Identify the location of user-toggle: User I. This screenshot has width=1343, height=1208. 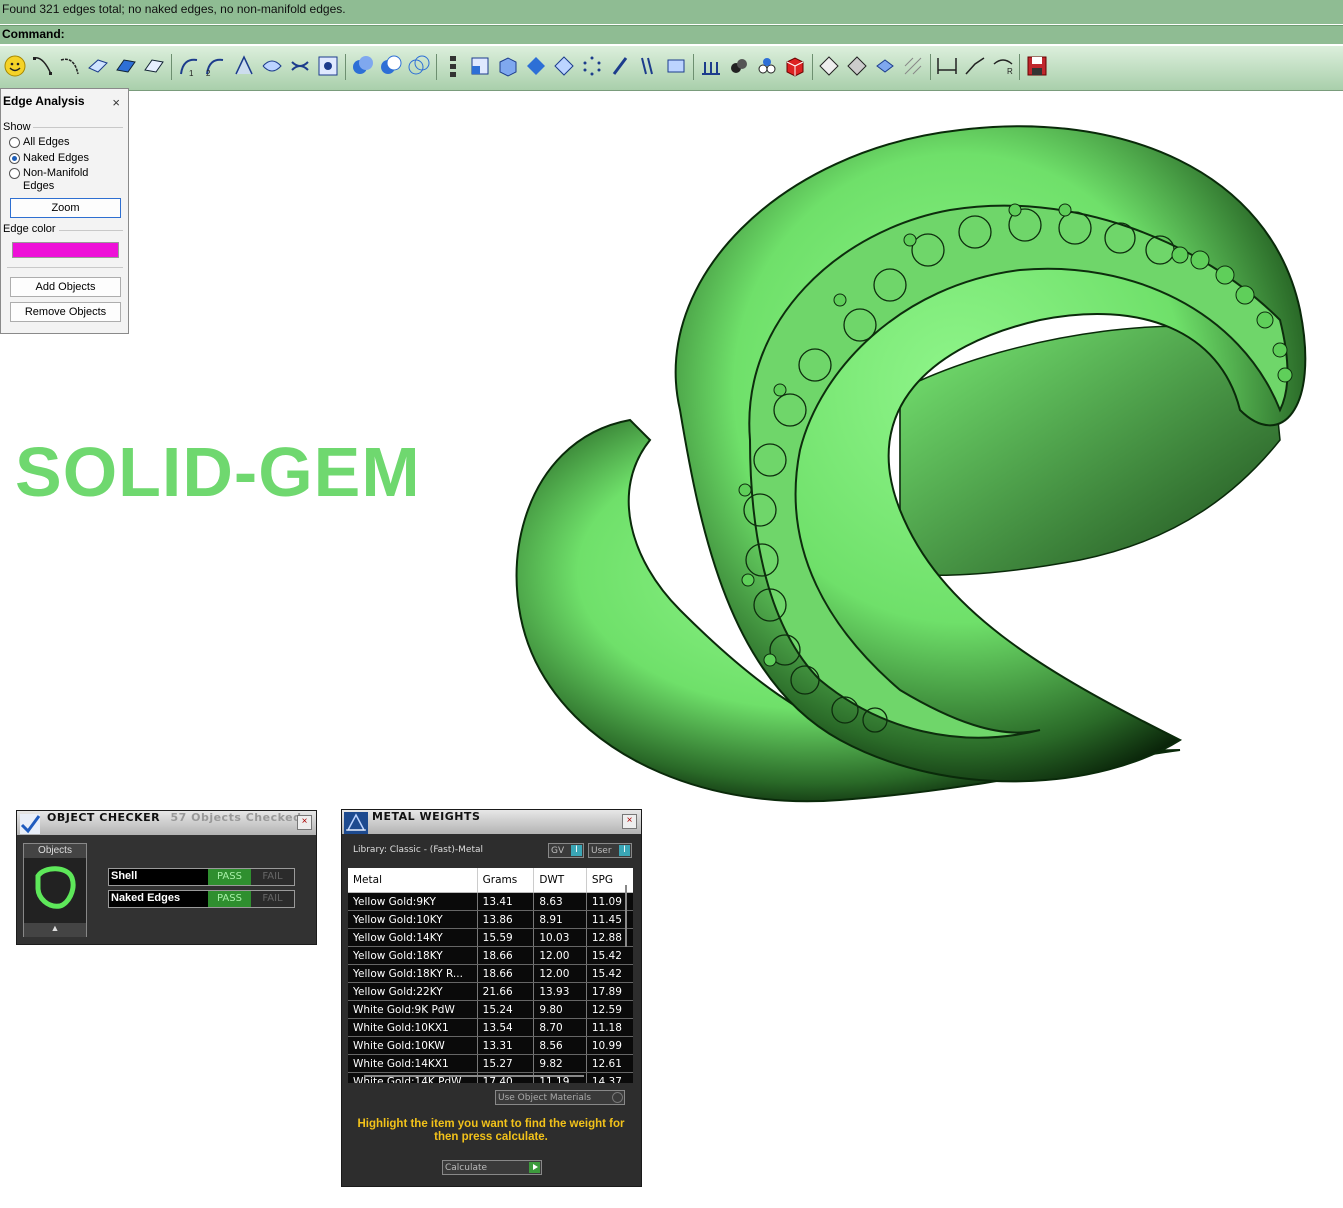
(610, 850).